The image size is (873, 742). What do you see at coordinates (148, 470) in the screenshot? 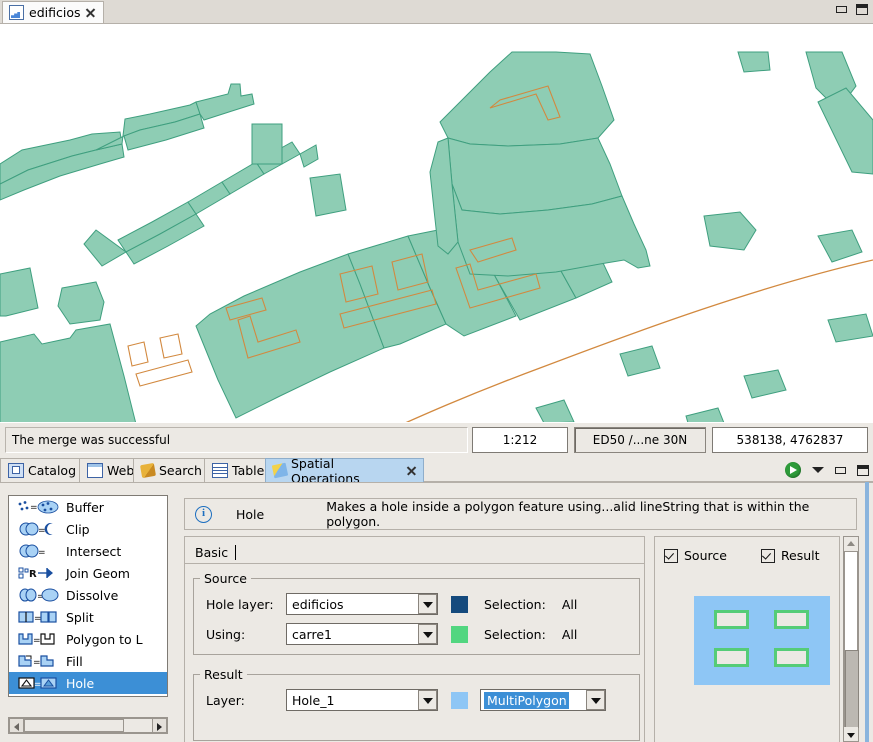
I see `search-icon` at bounding box center [148, 470].